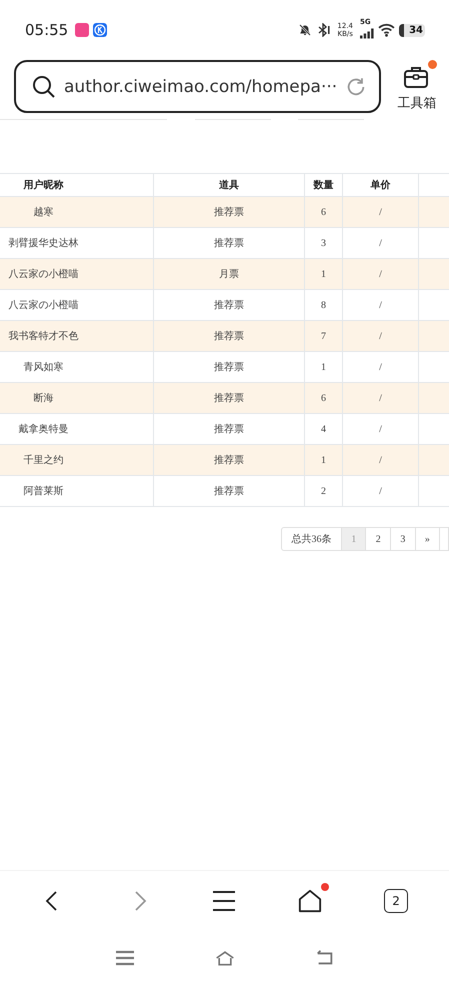  I want to click on toolbox-button: 工具箱, so click(417, 87).